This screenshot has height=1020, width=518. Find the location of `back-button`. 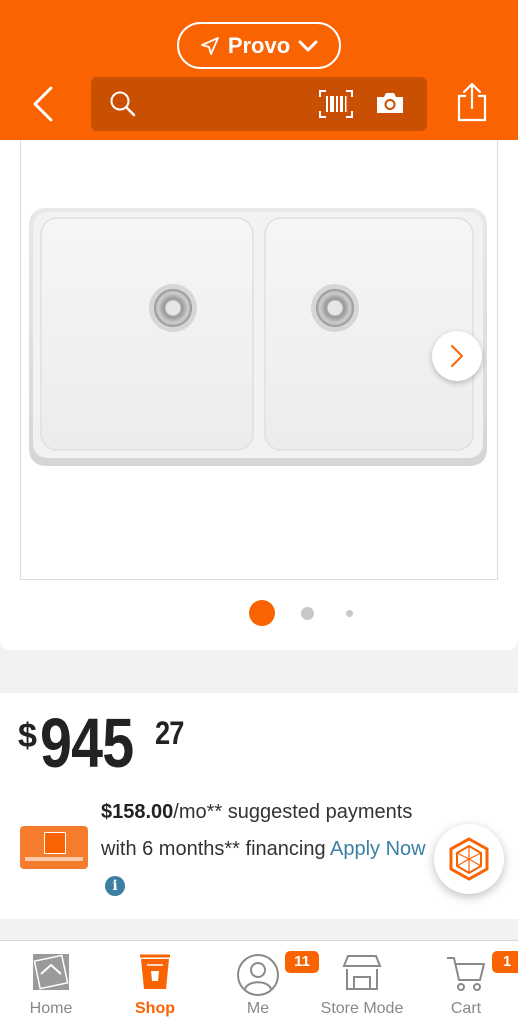

back-button is located at coordinates (43, 104).